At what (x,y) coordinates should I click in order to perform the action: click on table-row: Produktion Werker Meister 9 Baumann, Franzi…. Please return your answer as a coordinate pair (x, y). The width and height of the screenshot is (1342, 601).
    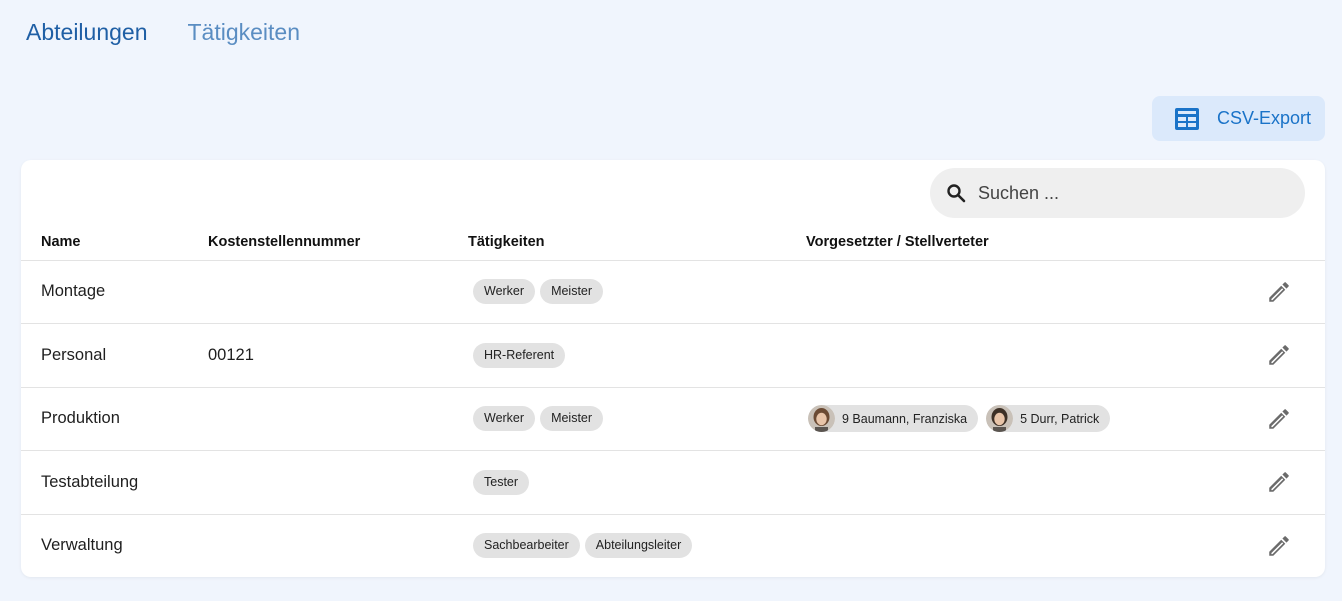
    Looking at the image, I should click on (673, 419).